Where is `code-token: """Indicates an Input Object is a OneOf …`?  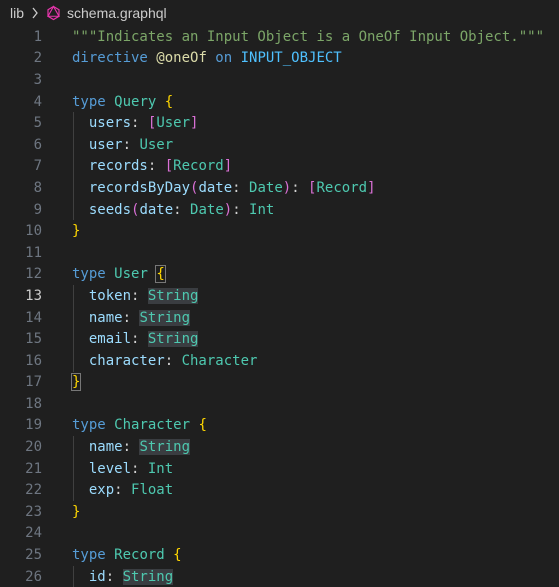
code-token: """Indicates an Input Object is a OneOf … is located at coordinates (308, 36).